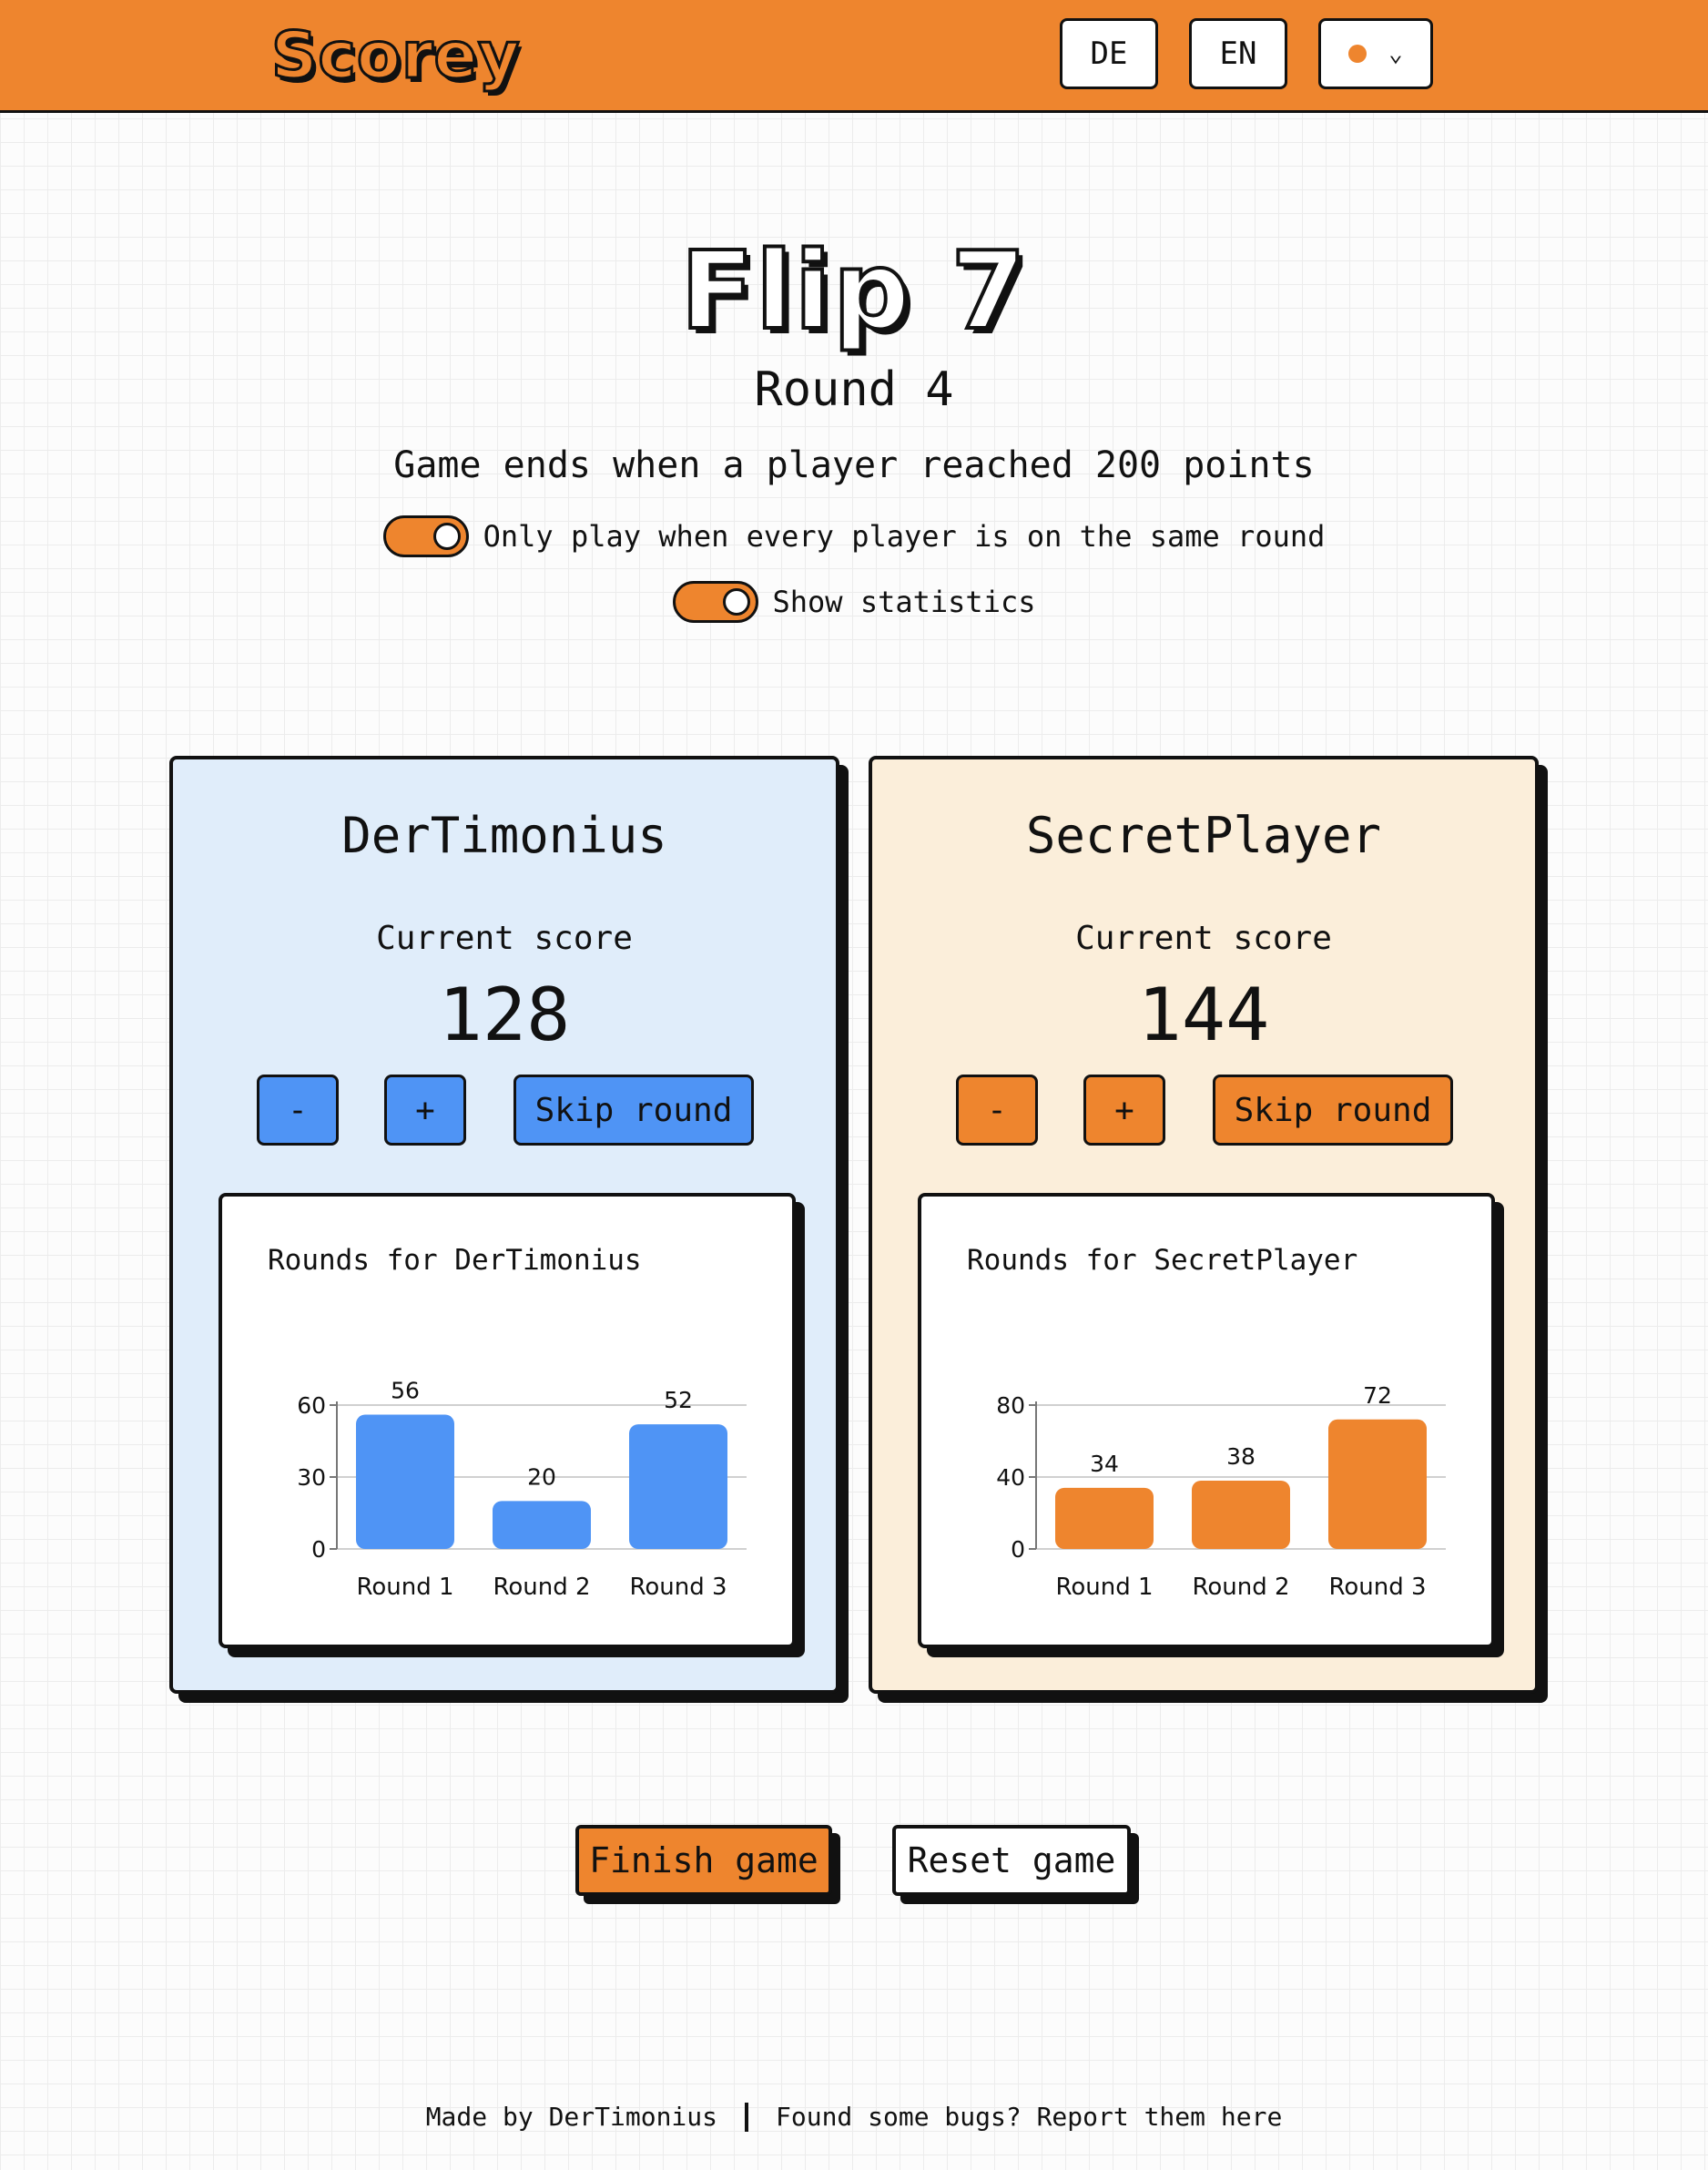 The width and height of the screenshot is (1708, 2170). I want to click on statistics-toggle-label: Show statistics, so click(904, 602).